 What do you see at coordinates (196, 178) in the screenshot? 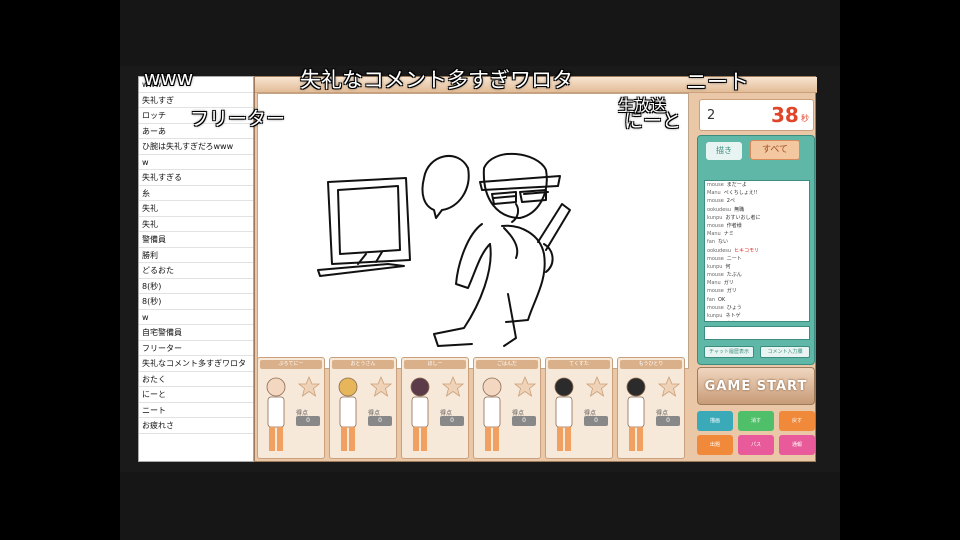
I see `comment-list-item: 失礼すぎる` at bounding box center [196, 178].